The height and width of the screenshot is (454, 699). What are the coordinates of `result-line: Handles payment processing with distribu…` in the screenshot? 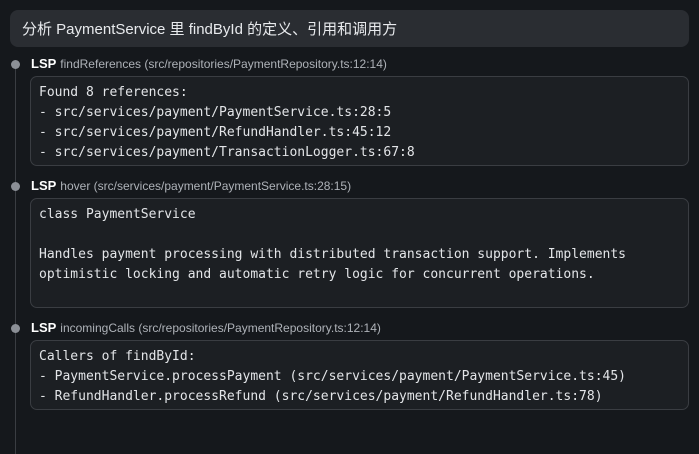 It's located at (332, 254).